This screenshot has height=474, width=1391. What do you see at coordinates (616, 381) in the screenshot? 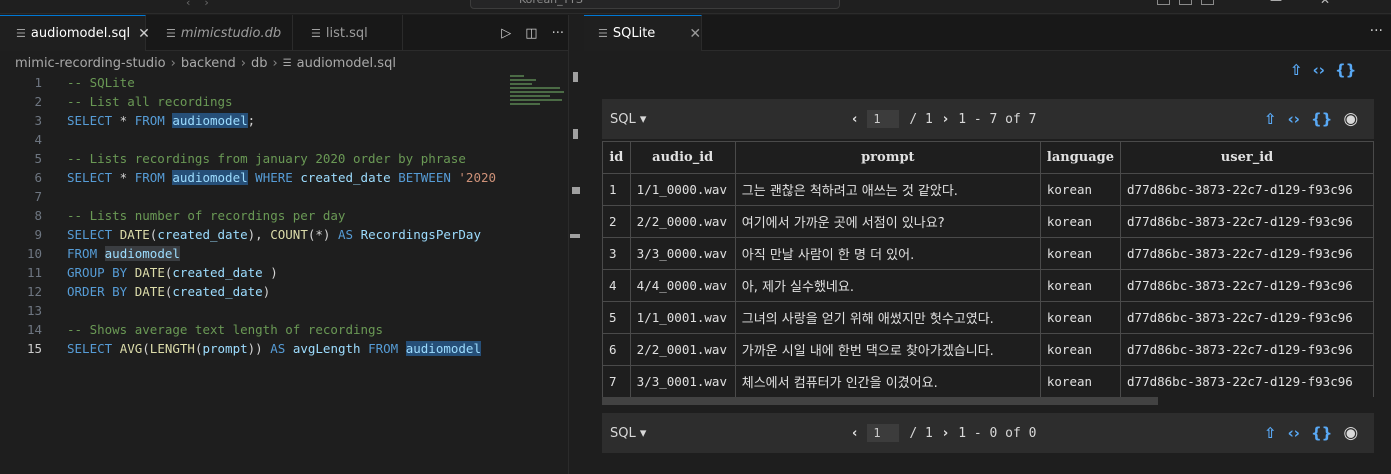
I see `cell: 7` at bounding box center [616, 381].